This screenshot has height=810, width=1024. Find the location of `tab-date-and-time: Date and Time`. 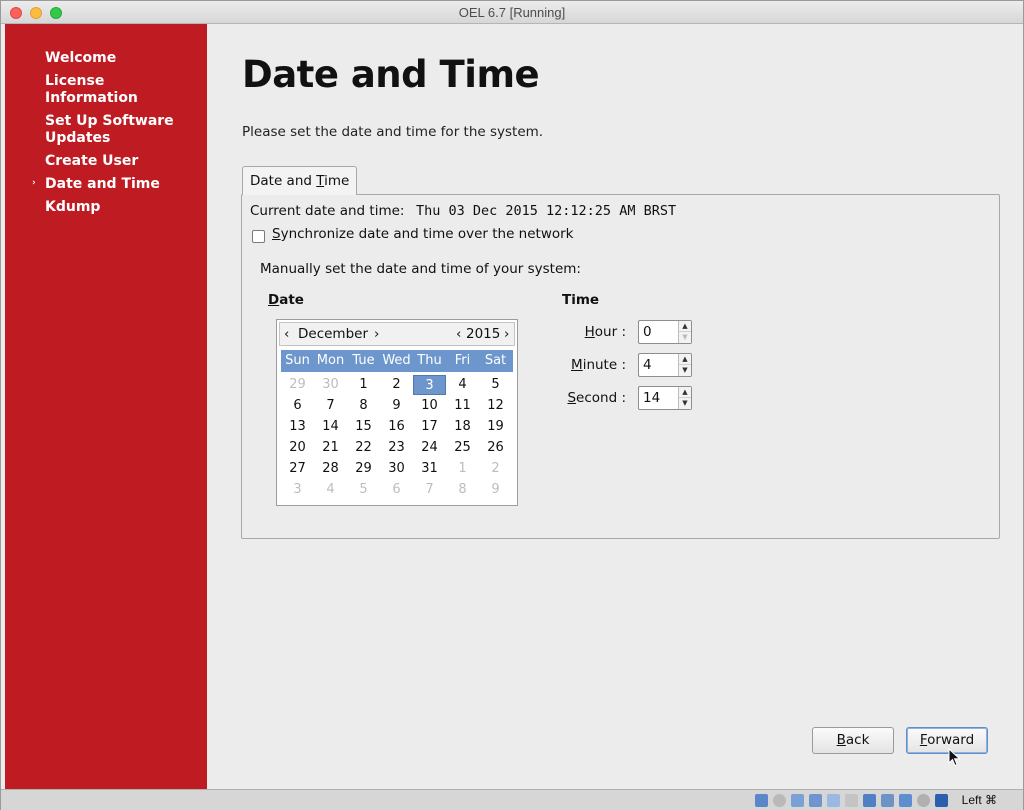

tab-date-and-time: Date and Time is located at coordinates (300, 180).